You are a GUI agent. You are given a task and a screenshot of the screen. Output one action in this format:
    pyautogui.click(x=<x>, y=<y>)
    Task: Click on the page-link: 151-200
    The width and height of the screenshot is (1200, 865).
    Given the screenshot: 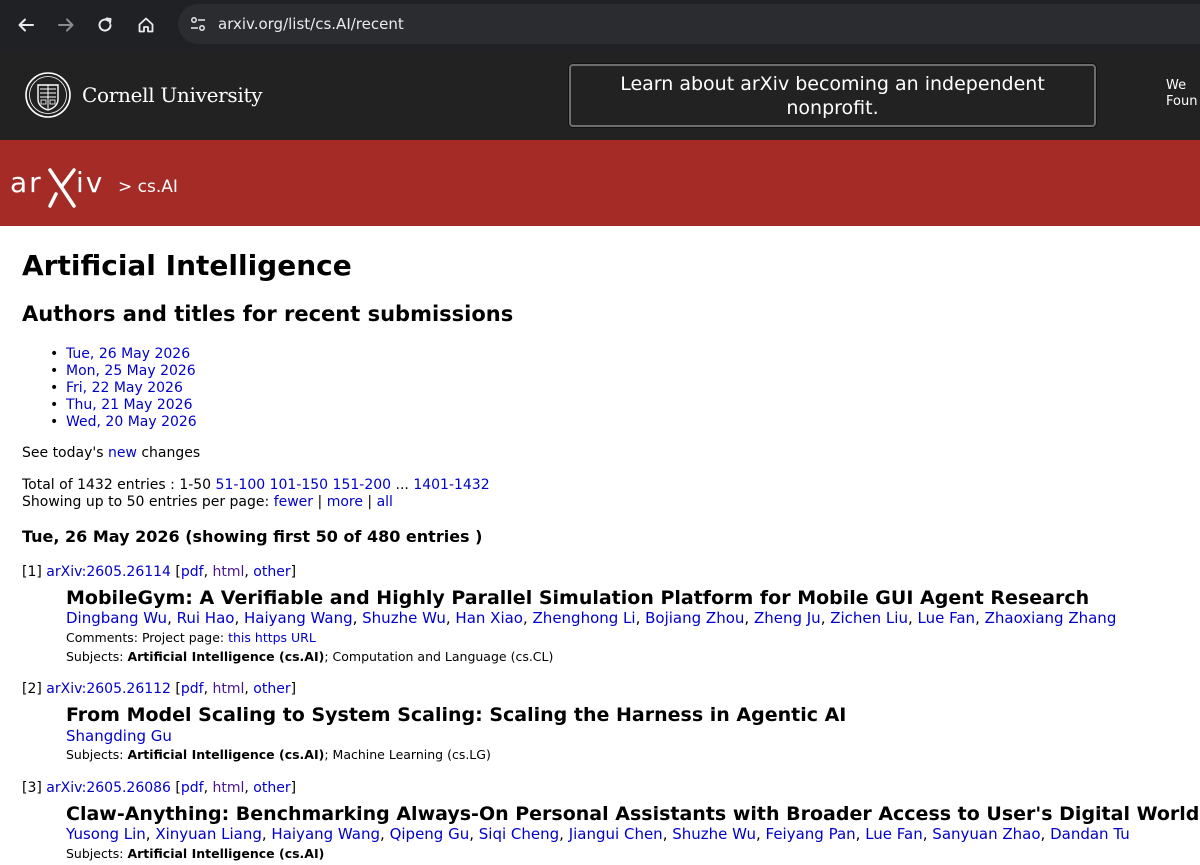 What is the action you would take?
    pyautogui.click(x=362, y=485)
    